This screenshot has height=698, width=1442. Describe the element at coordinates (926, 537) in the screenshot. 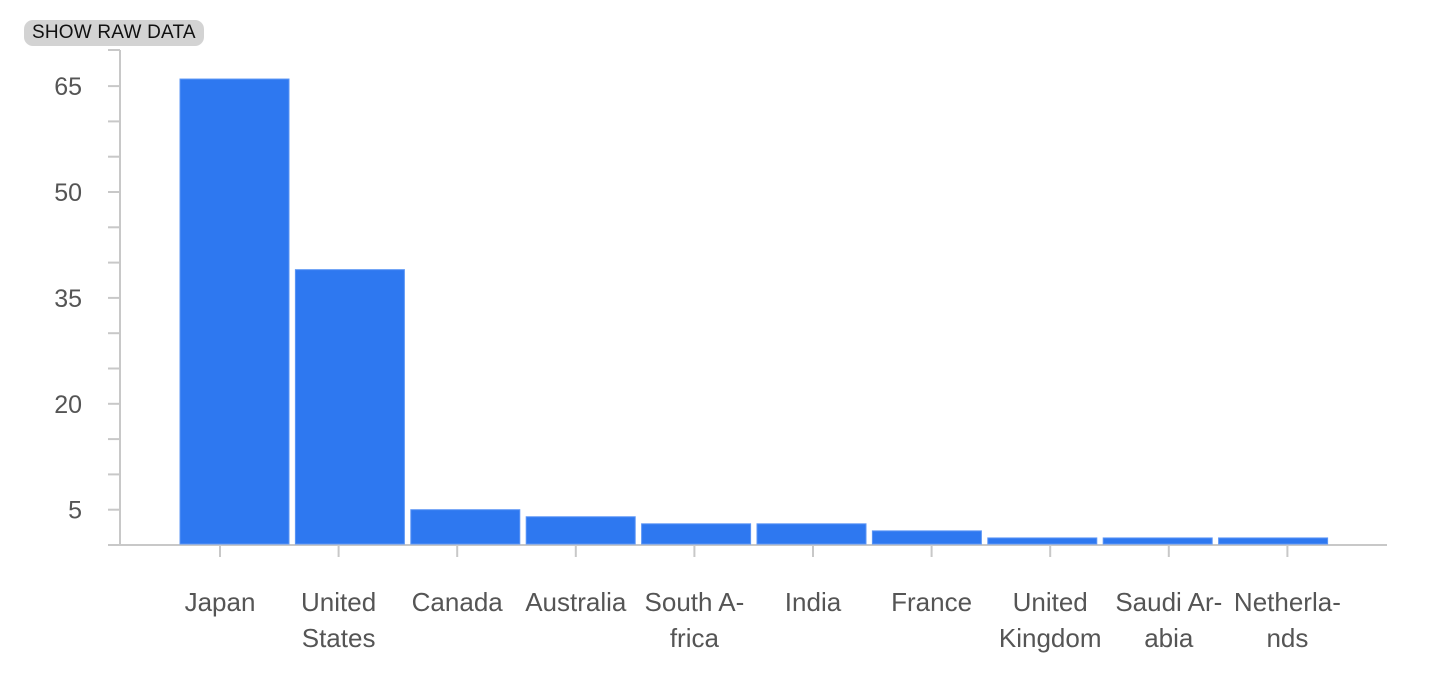

I see `bar-france` at that location.